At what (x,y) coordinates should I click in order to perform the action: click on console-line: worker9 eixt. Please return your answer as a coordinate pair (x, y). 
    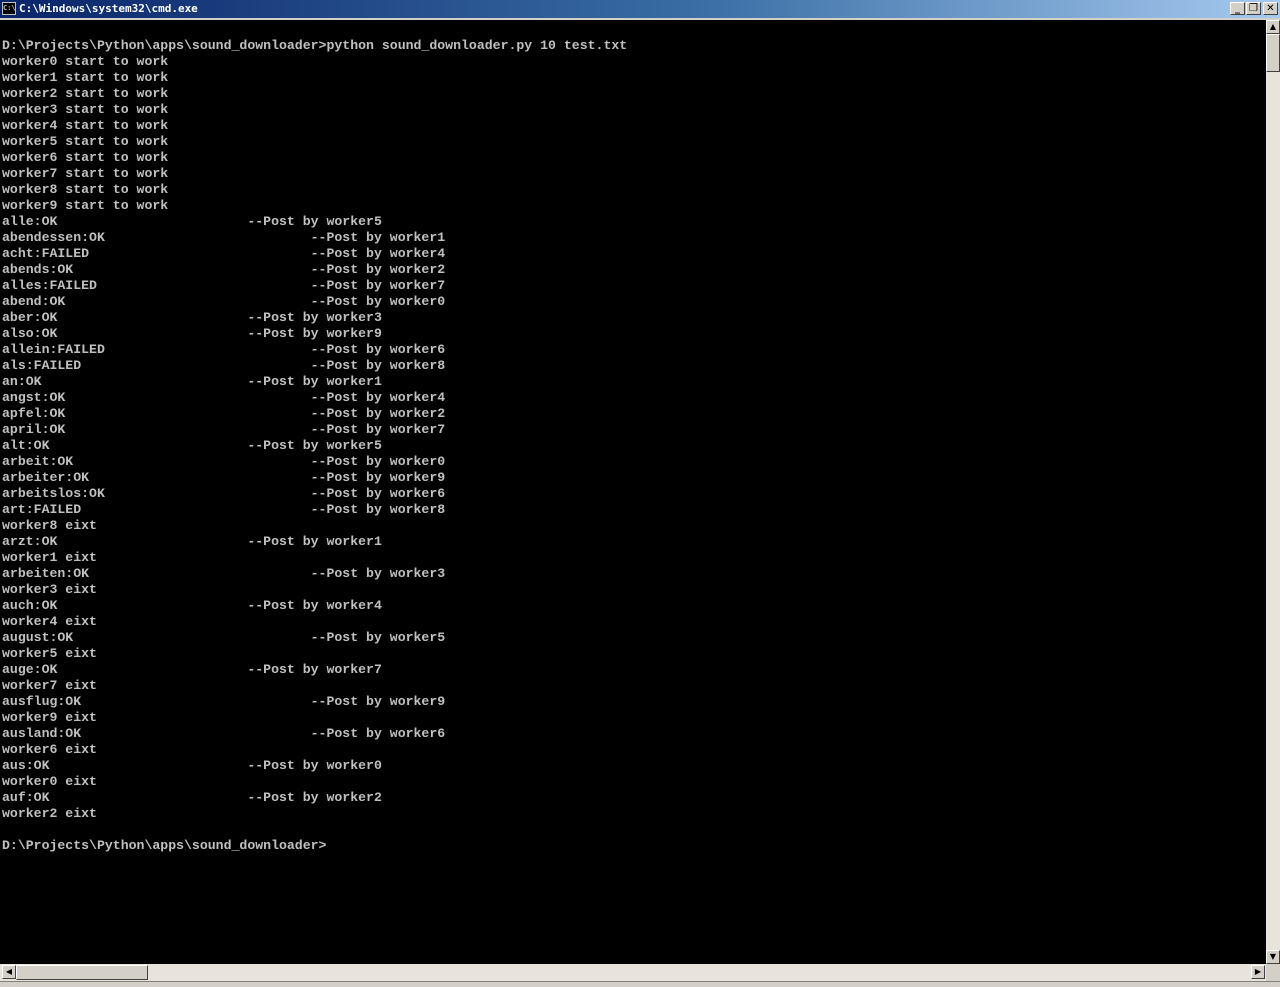
    Looking at the image, I should click on (49, 717).